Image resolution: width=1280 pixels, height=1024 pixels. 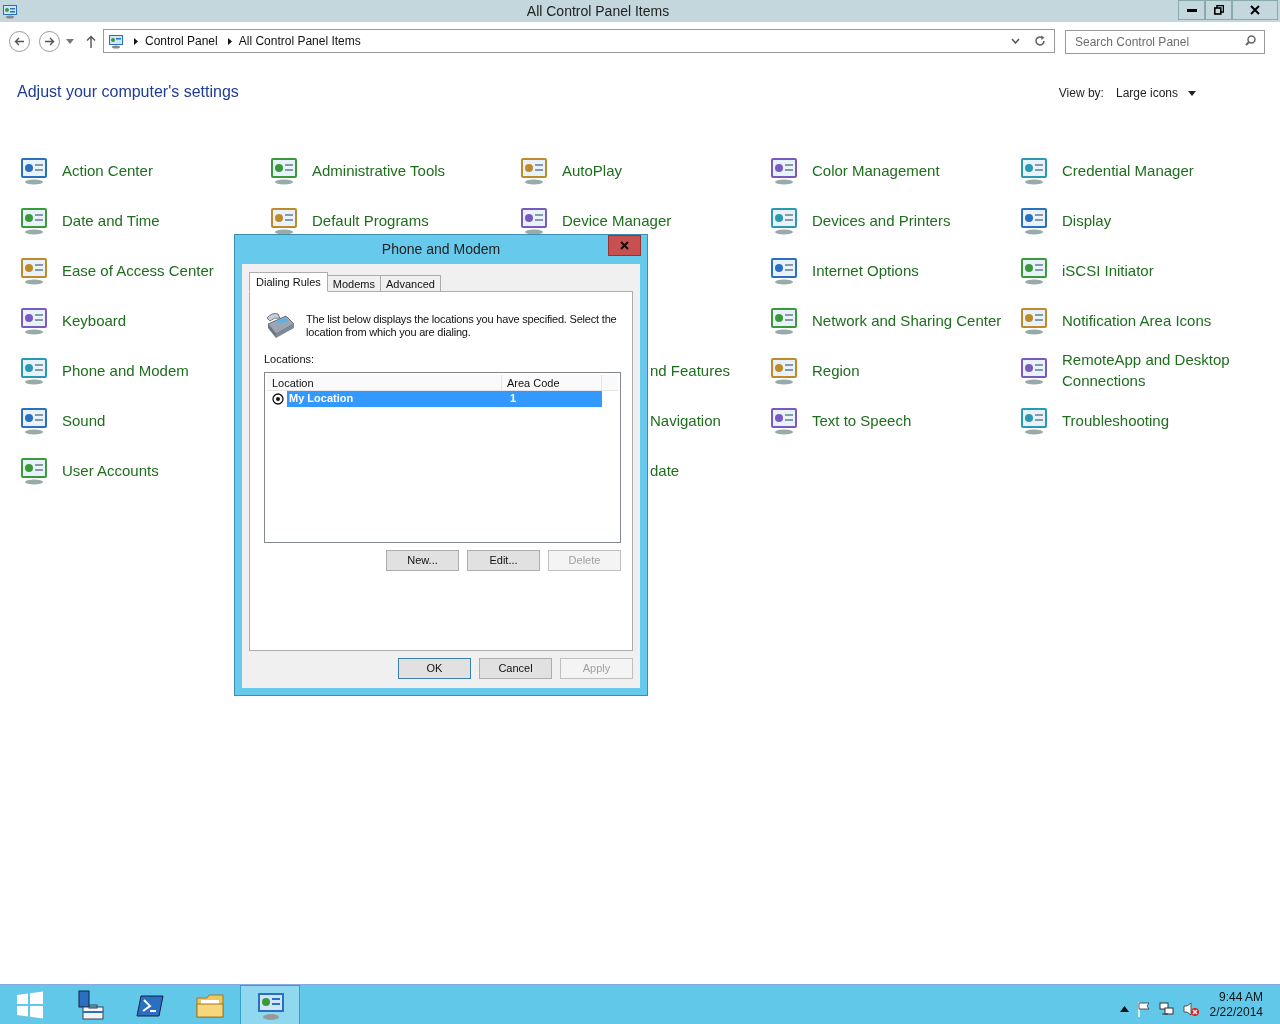 What do you see at coordinates (280, 324) in the screenshot?
I see `telephone-icon` at bounding box center [280, 324].